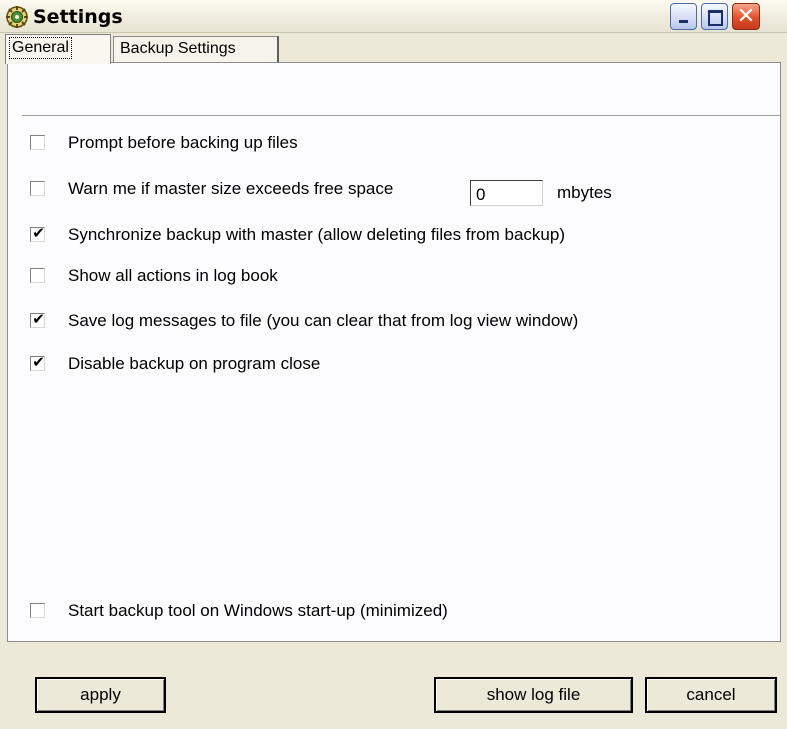  I want to click on show-all-actions-checkbox, so click(37, 275).